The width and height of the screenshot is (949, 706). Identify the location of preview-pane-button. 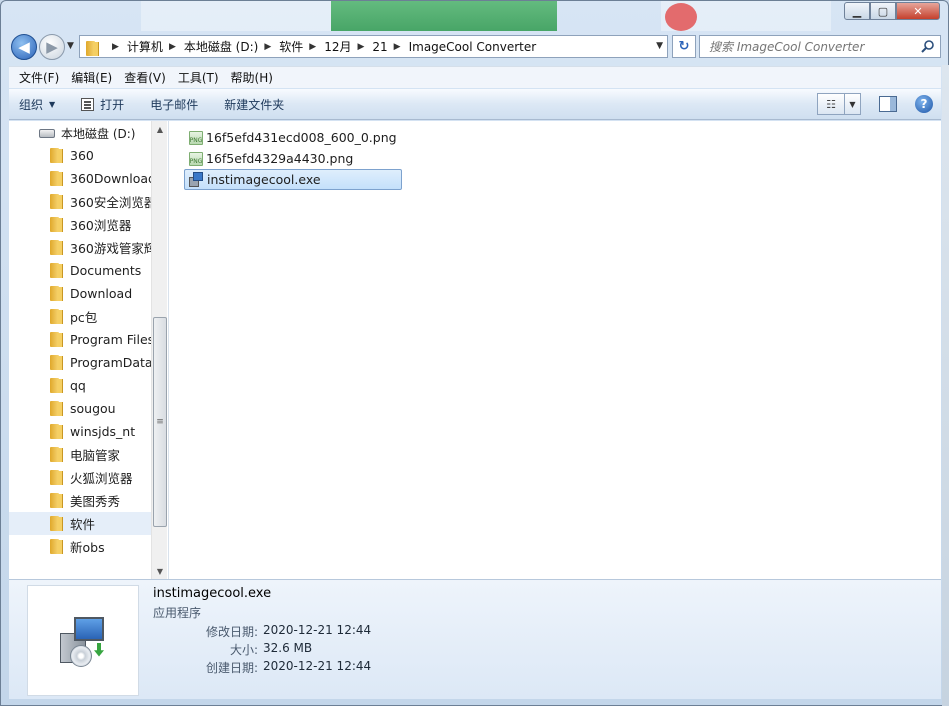
(888, 104).